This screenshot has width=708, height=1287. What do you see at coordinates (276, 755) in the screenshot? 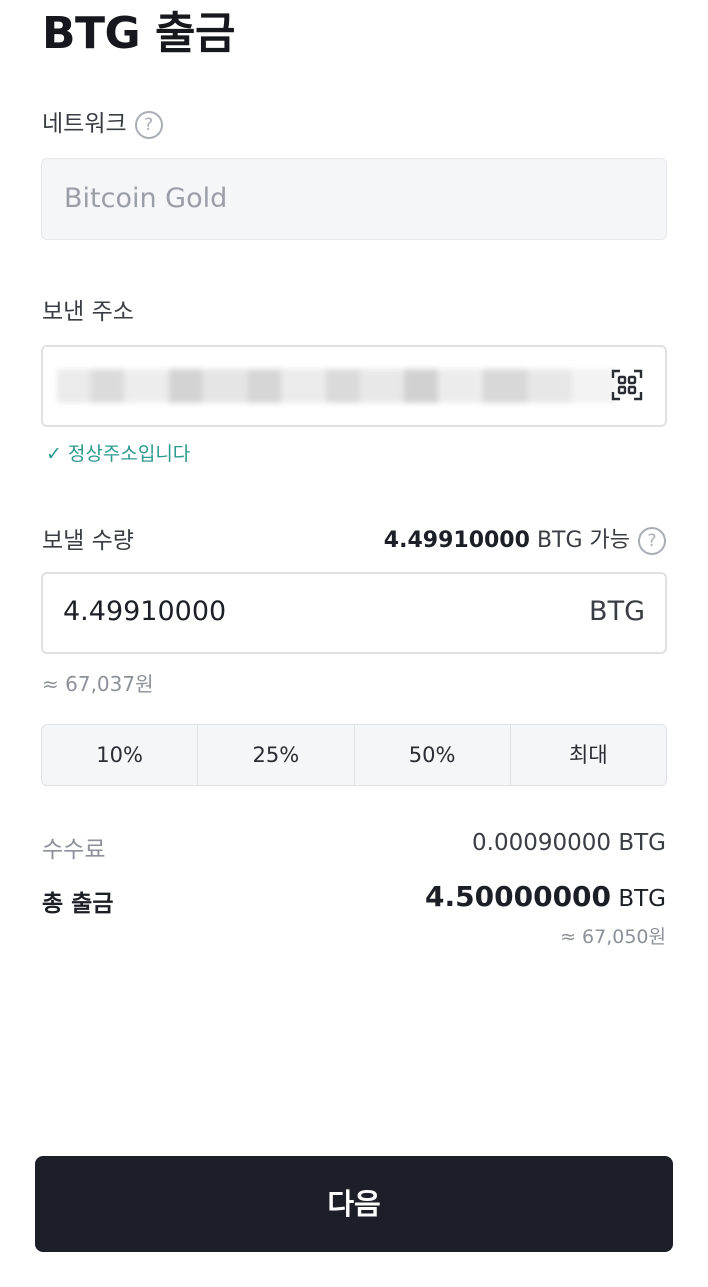
I see `percent-25-button: 25%` at bounding box center [276, 755].